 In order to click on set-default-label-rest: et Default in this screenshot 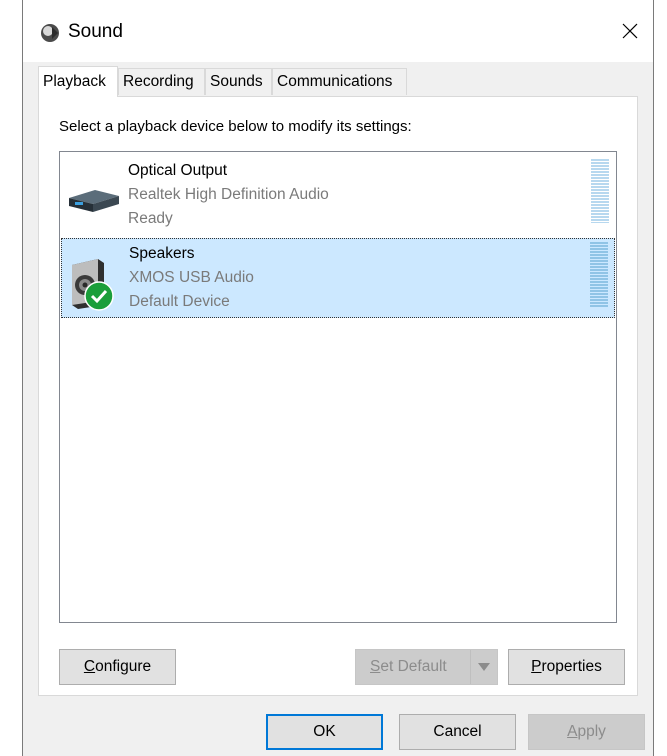, I will do `click(413, 666)`.